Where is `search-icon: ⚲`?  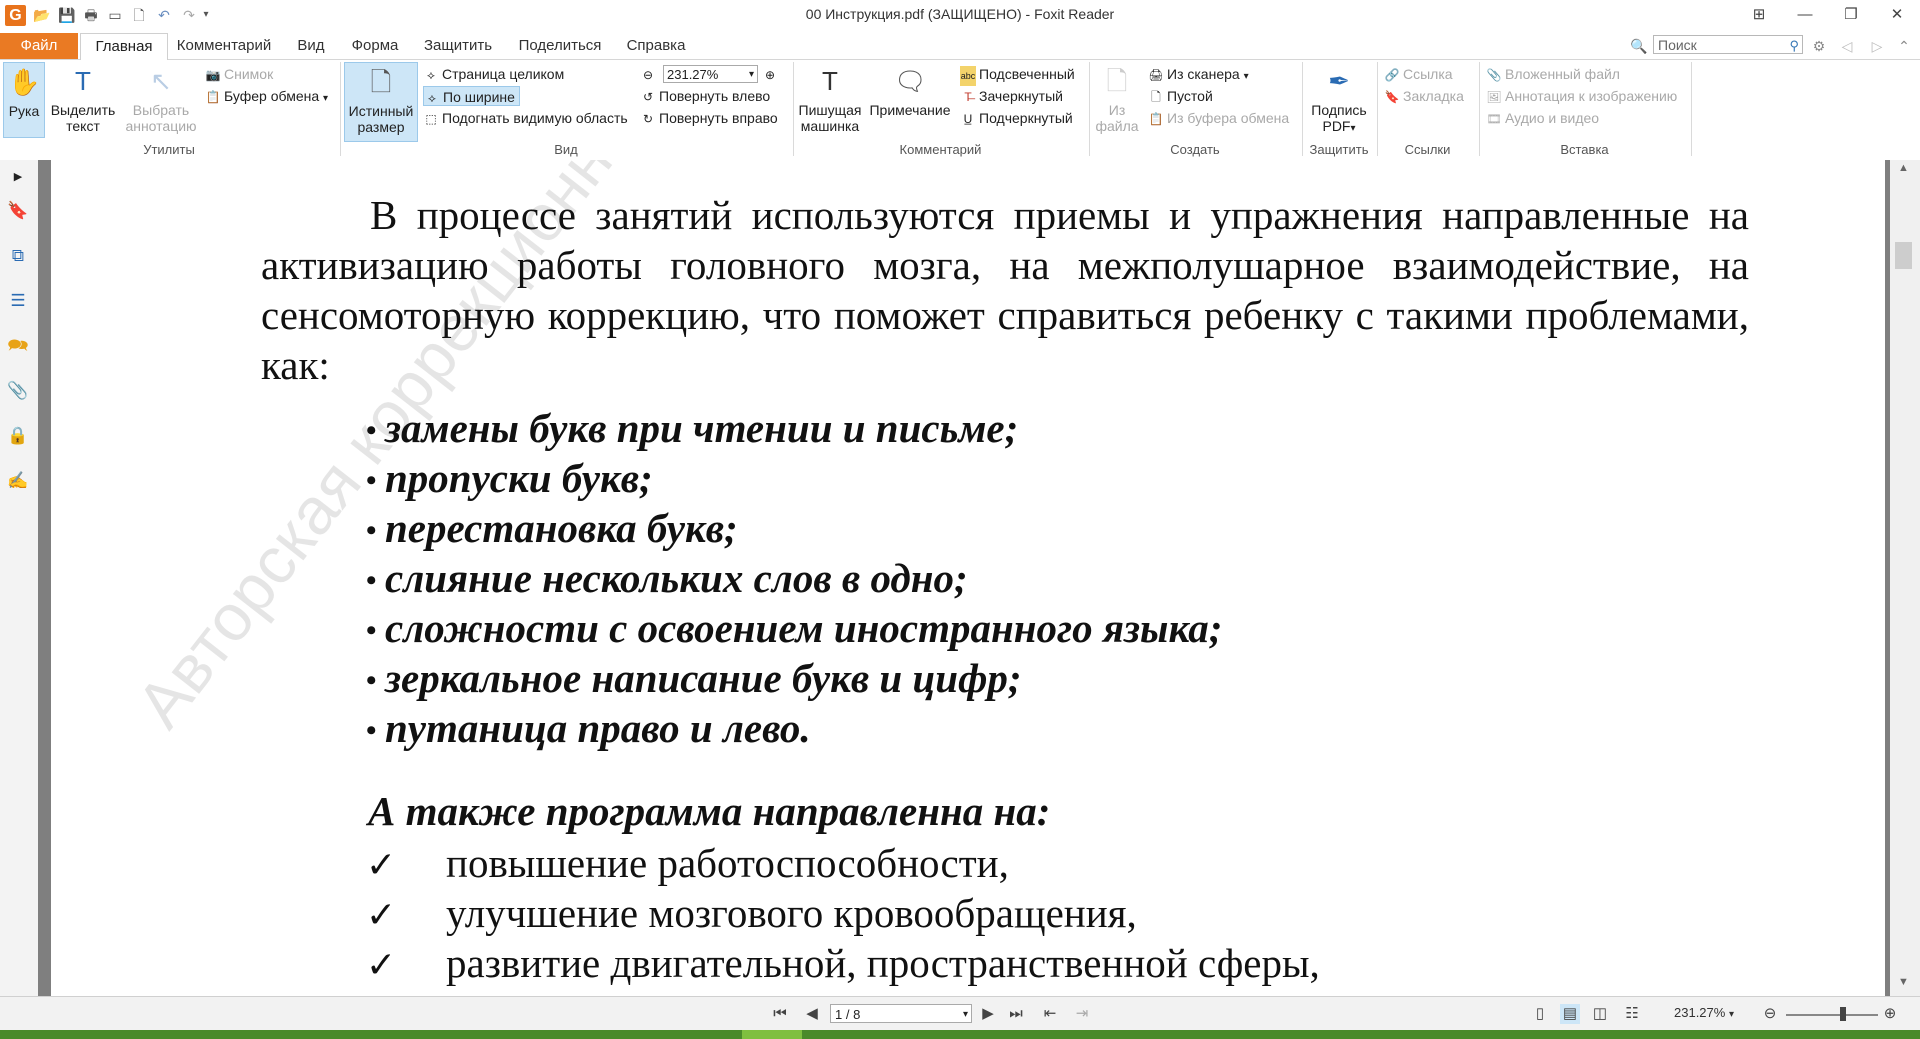
search-icon: ⚲ is located at coordinates (1794, 45).